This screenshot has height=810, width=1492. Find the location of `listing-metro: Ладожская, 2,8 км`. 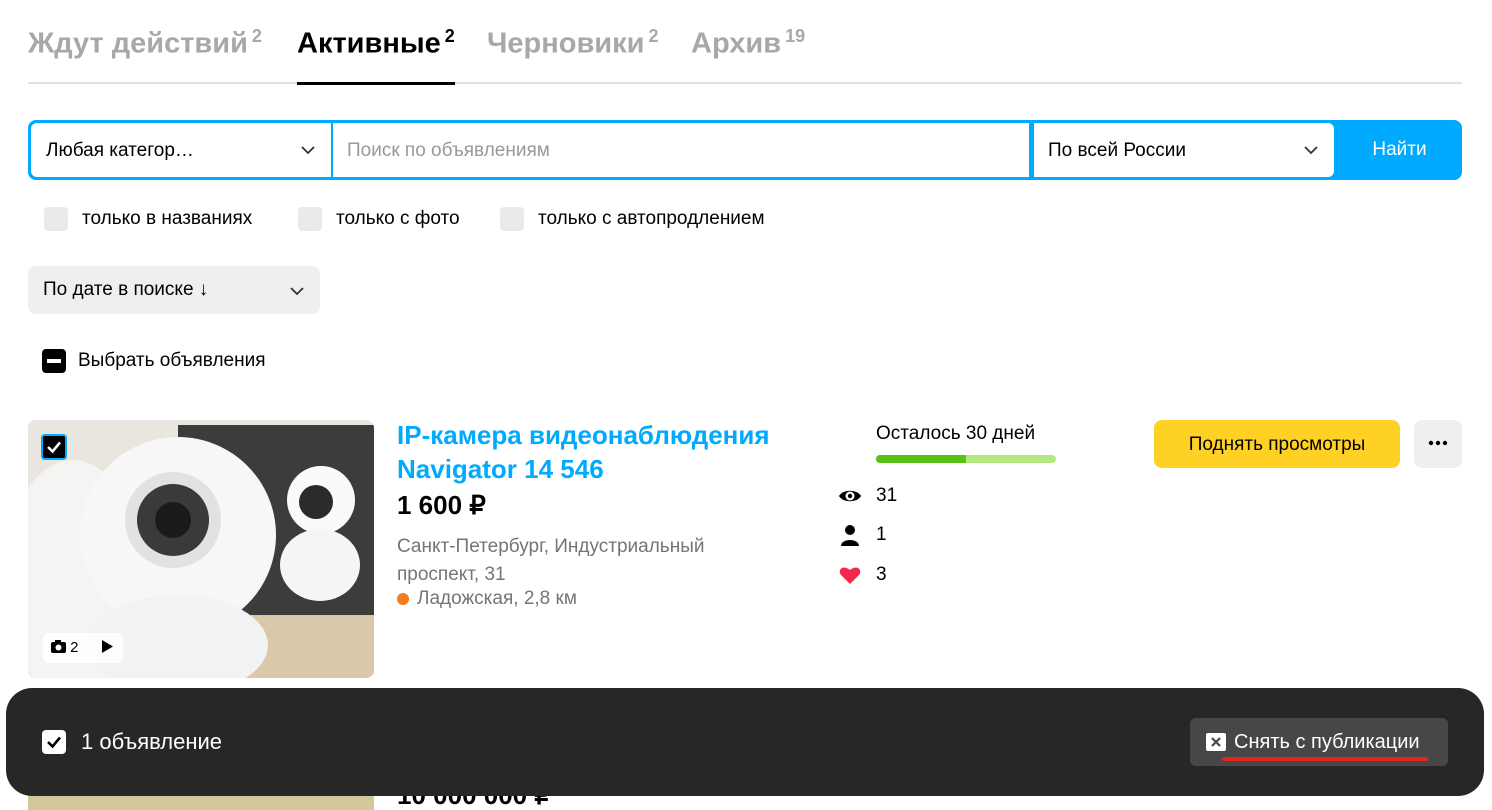

listing-metro: Ладожская, 2,8 км is located at coordinates (487, 599).